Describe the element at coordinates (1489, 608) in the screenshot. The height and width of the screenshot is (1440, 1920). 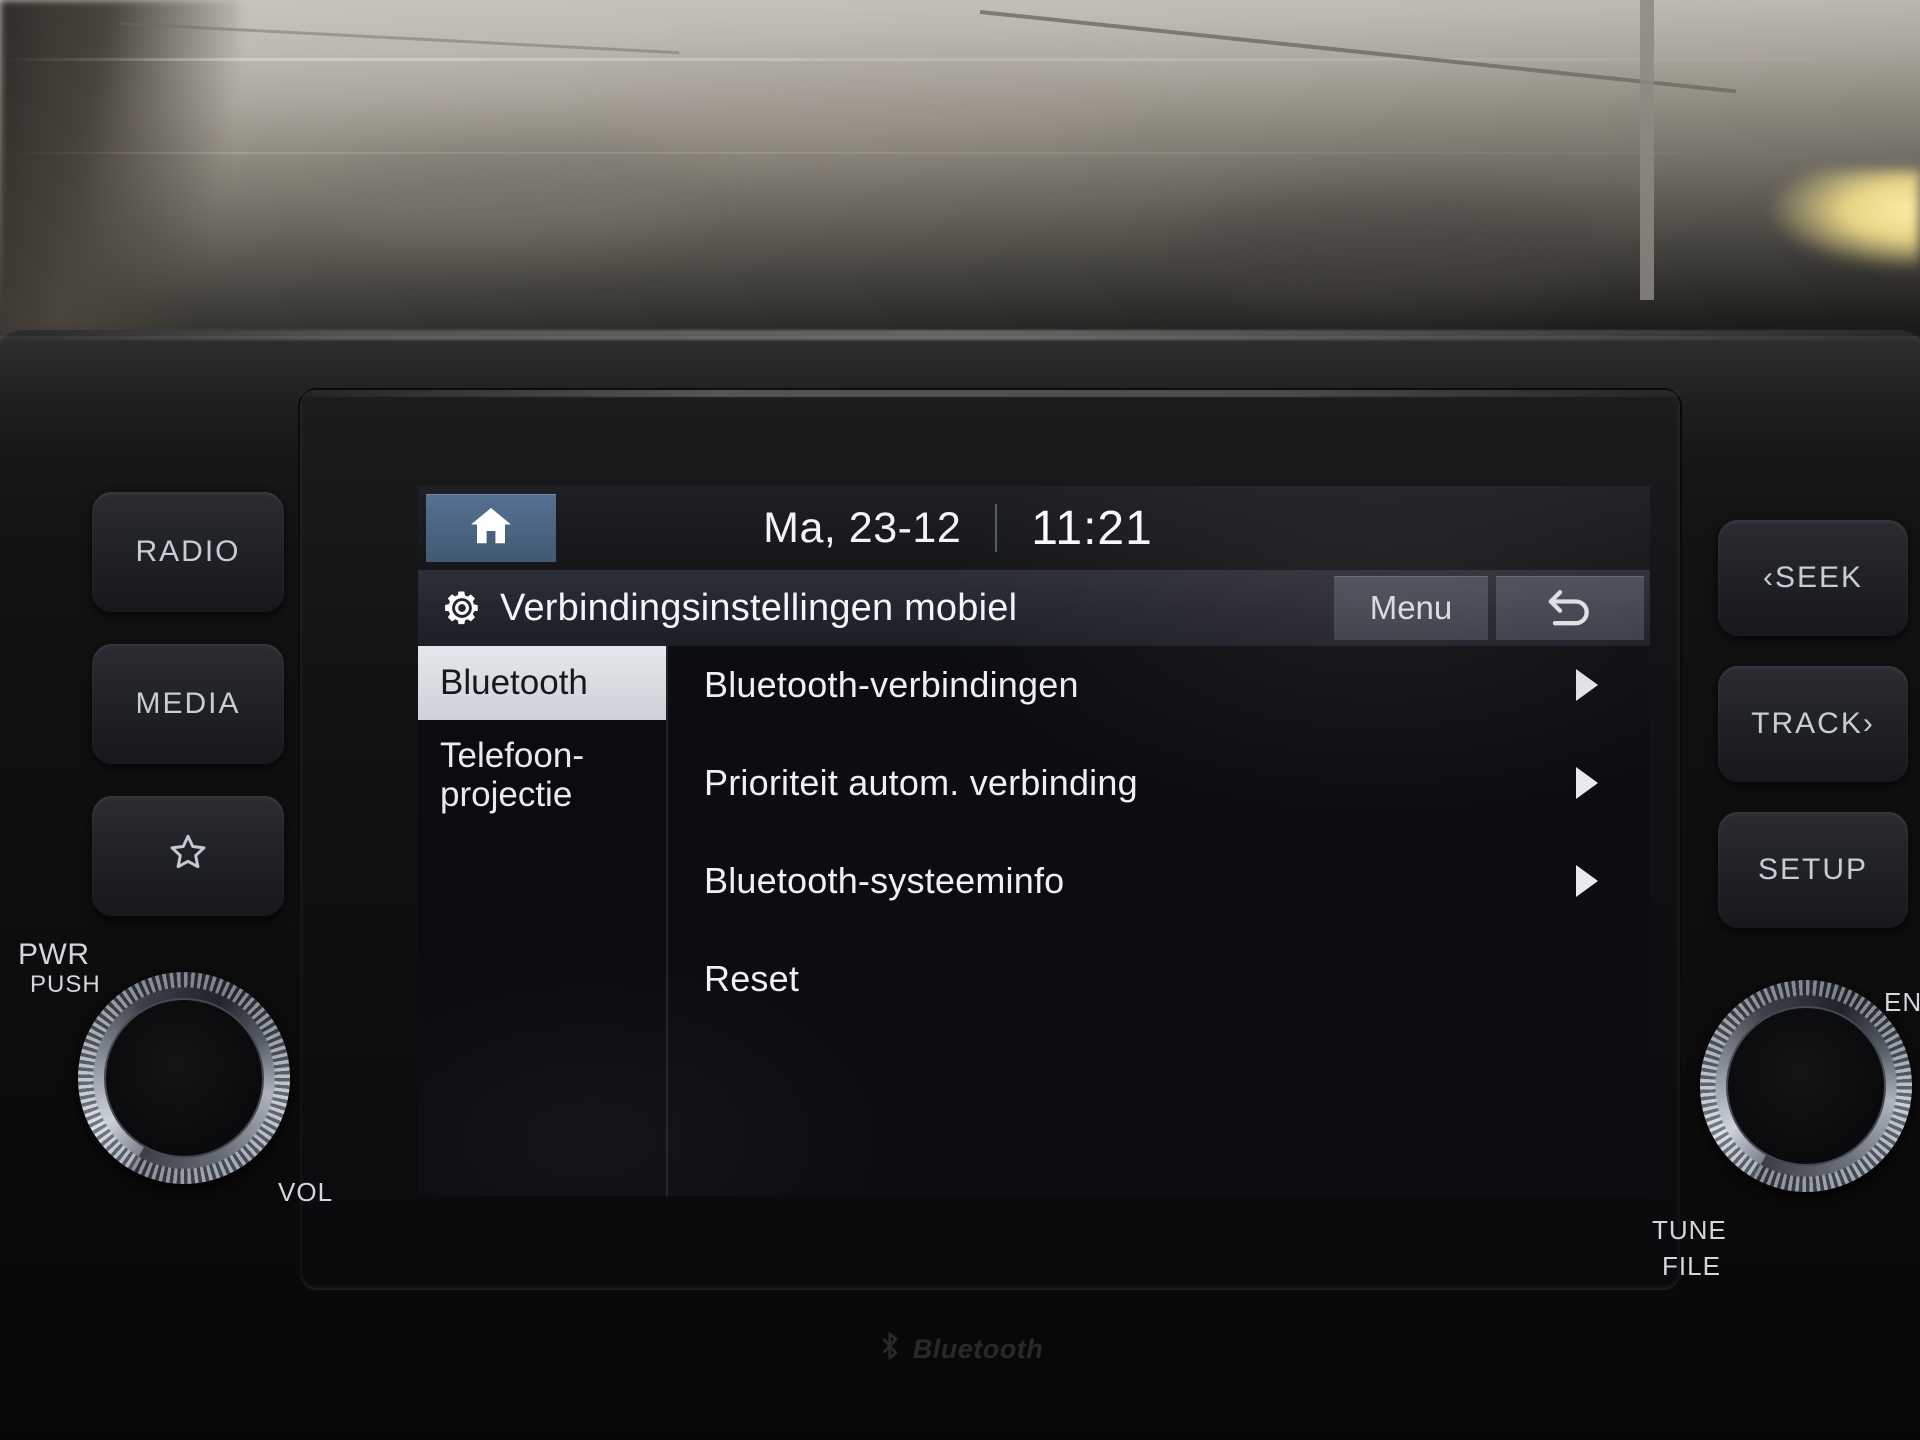
I see `title-bar-actions: Menu` at that location.